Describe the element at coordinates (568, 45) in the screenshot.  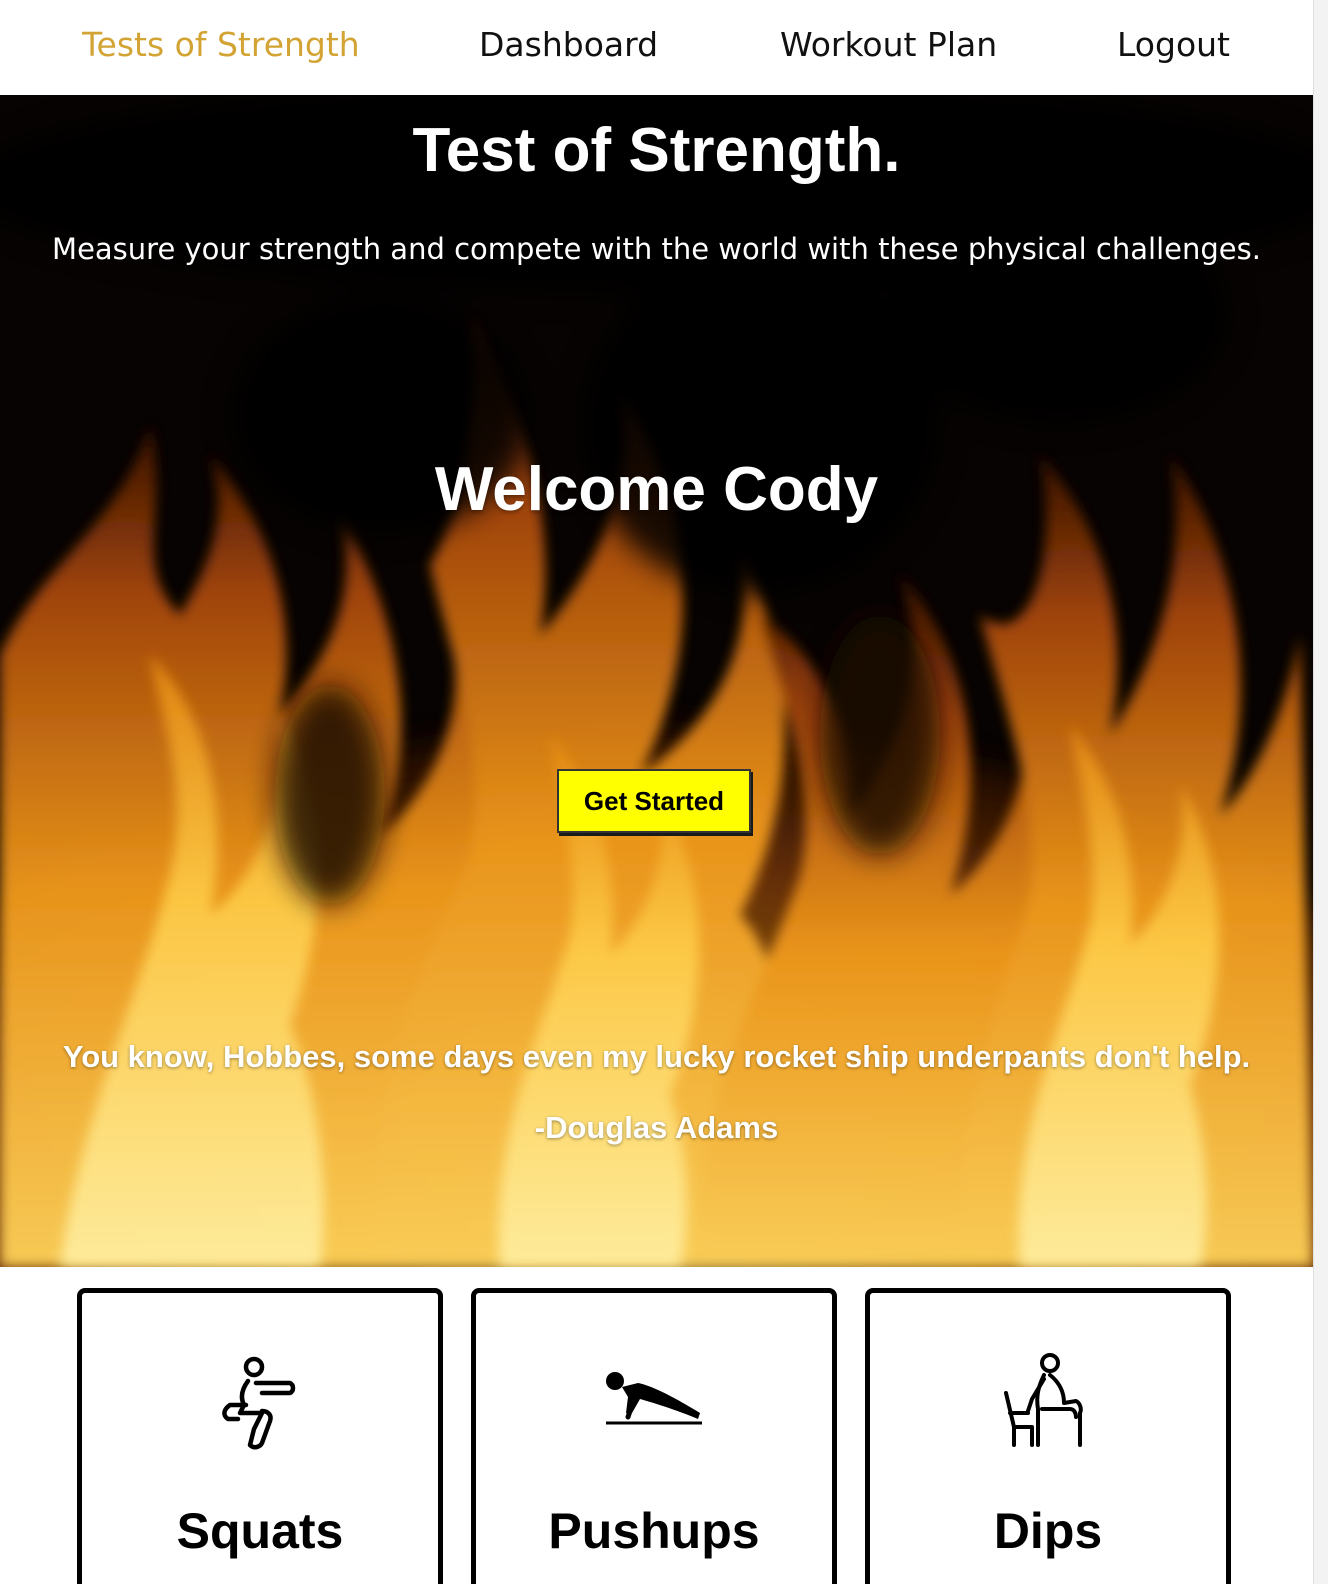
I see `nav-dashboard-link: Dashboard` at that location.